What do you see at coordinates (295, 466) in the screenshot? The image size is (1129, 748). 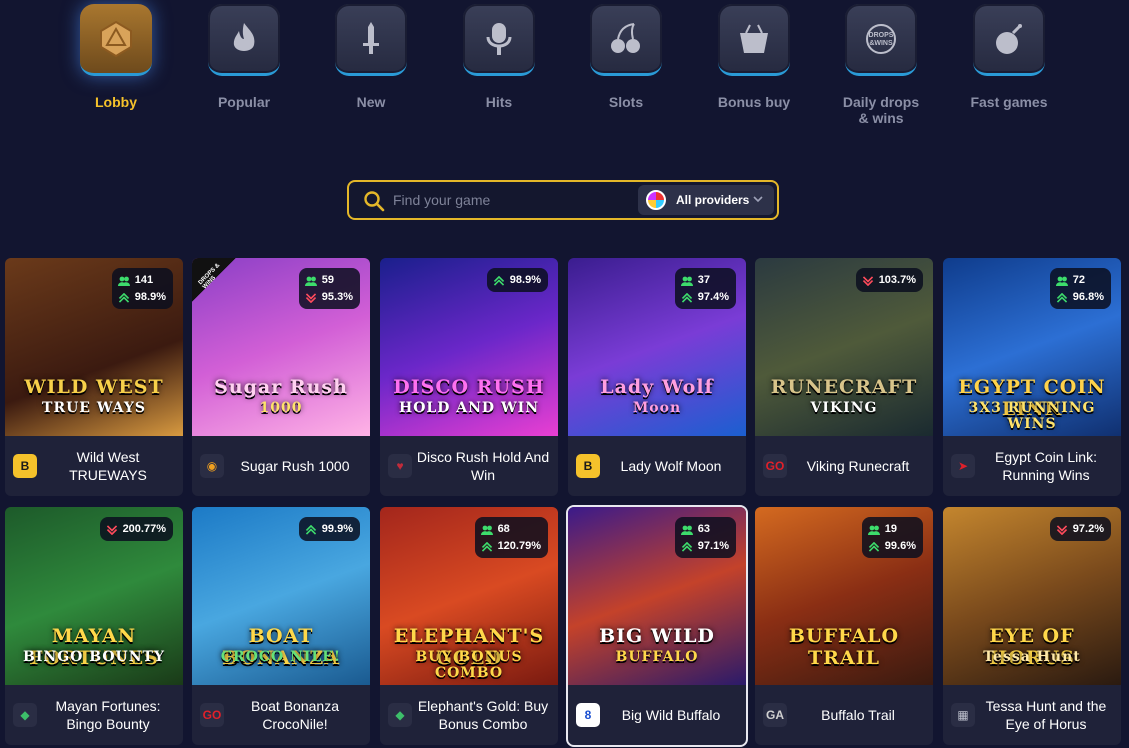 I see `game-name: Sugar Rush 1000` at bounding box center [295, 466].